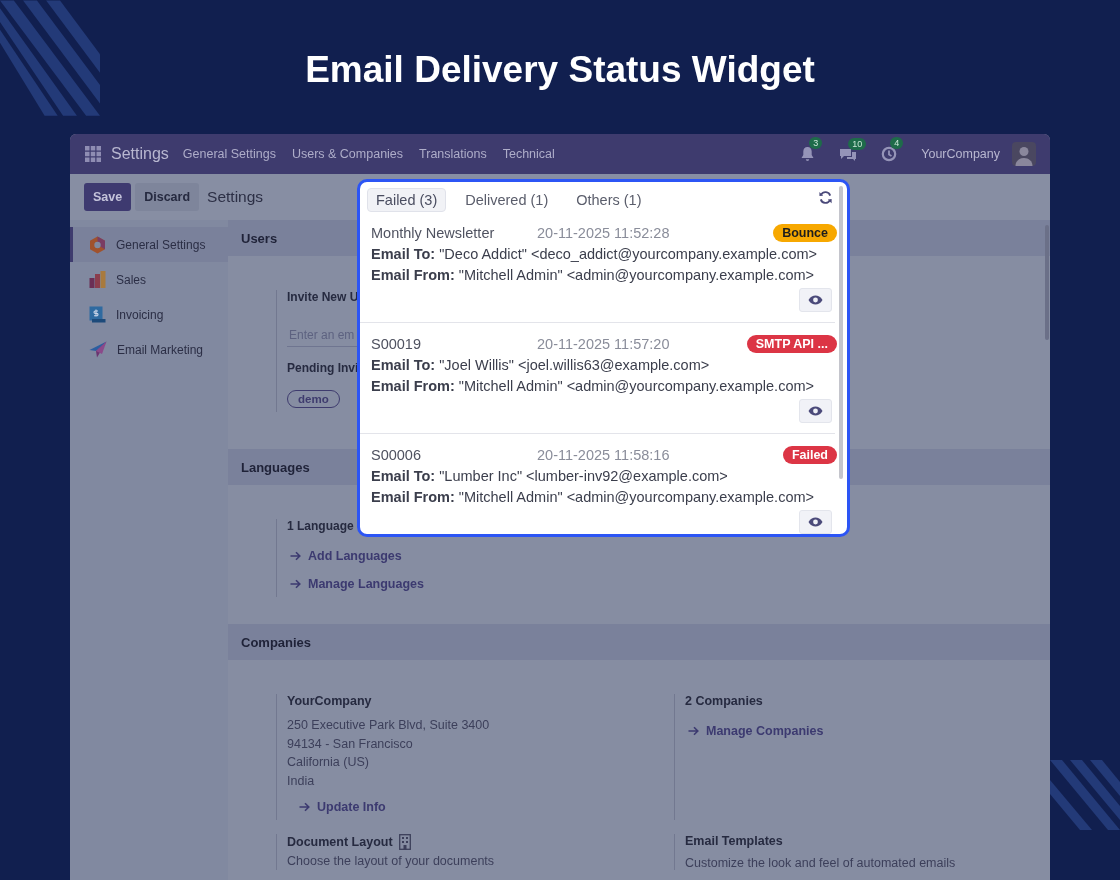 Image resolution: width=1120 pixels, height=880 pixels. What do you see at coordinates (320, 526) in the screenshot?
I see `language-count: 1 Language` at bounding box center [320, 526].